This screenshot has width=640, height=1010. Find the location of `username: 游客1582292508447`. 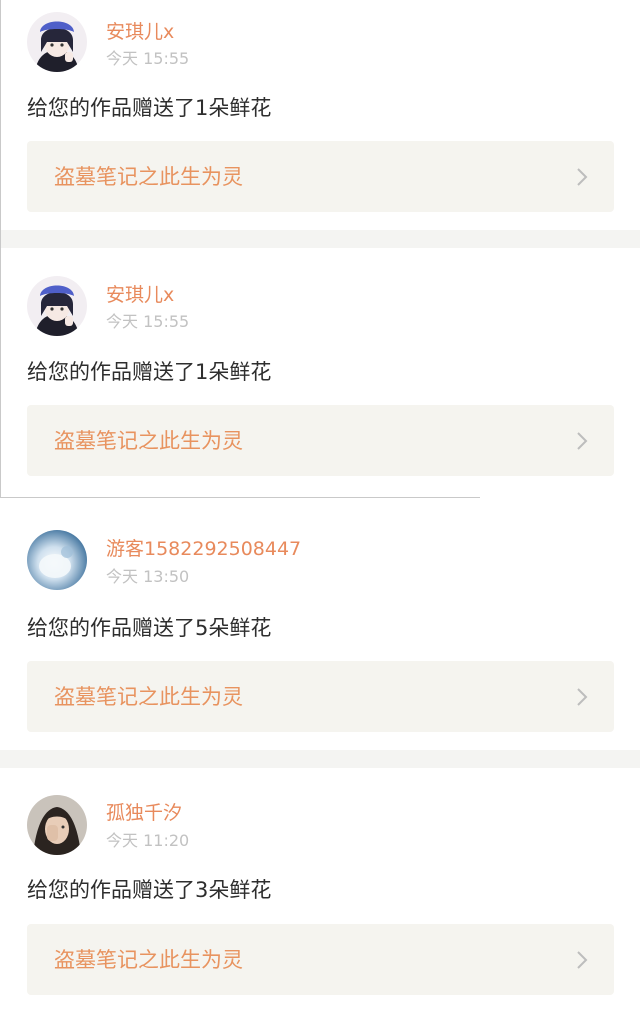

username: 游客1582292508447 is located at coordinates (203, 549).